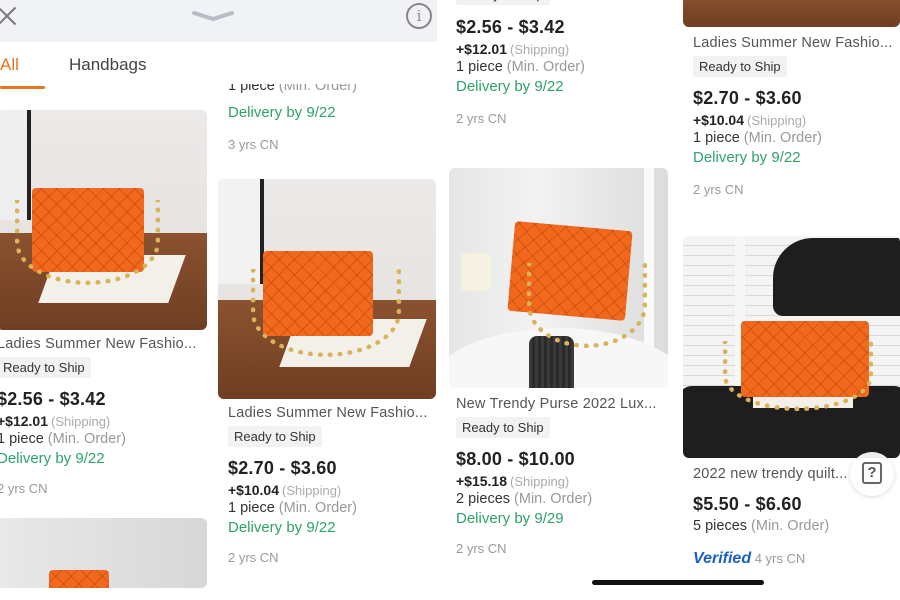 Image resolution: width=900 pixels, height=600 pixels. I want to click on min-order: 2 pieces (Min. Order), so click(524, 499).